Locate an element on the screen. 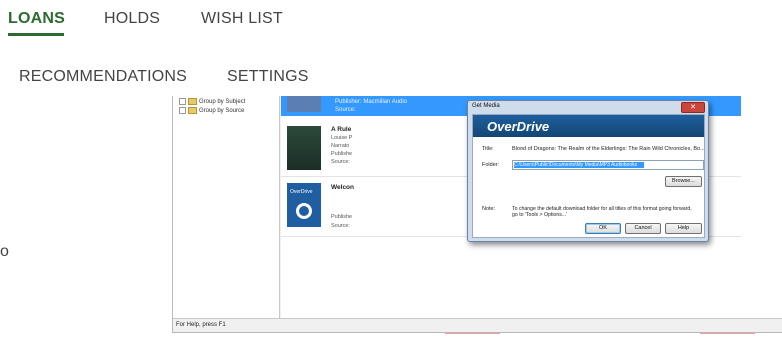  tab-settings: SETTINGS is located at coordinates (268, 77).